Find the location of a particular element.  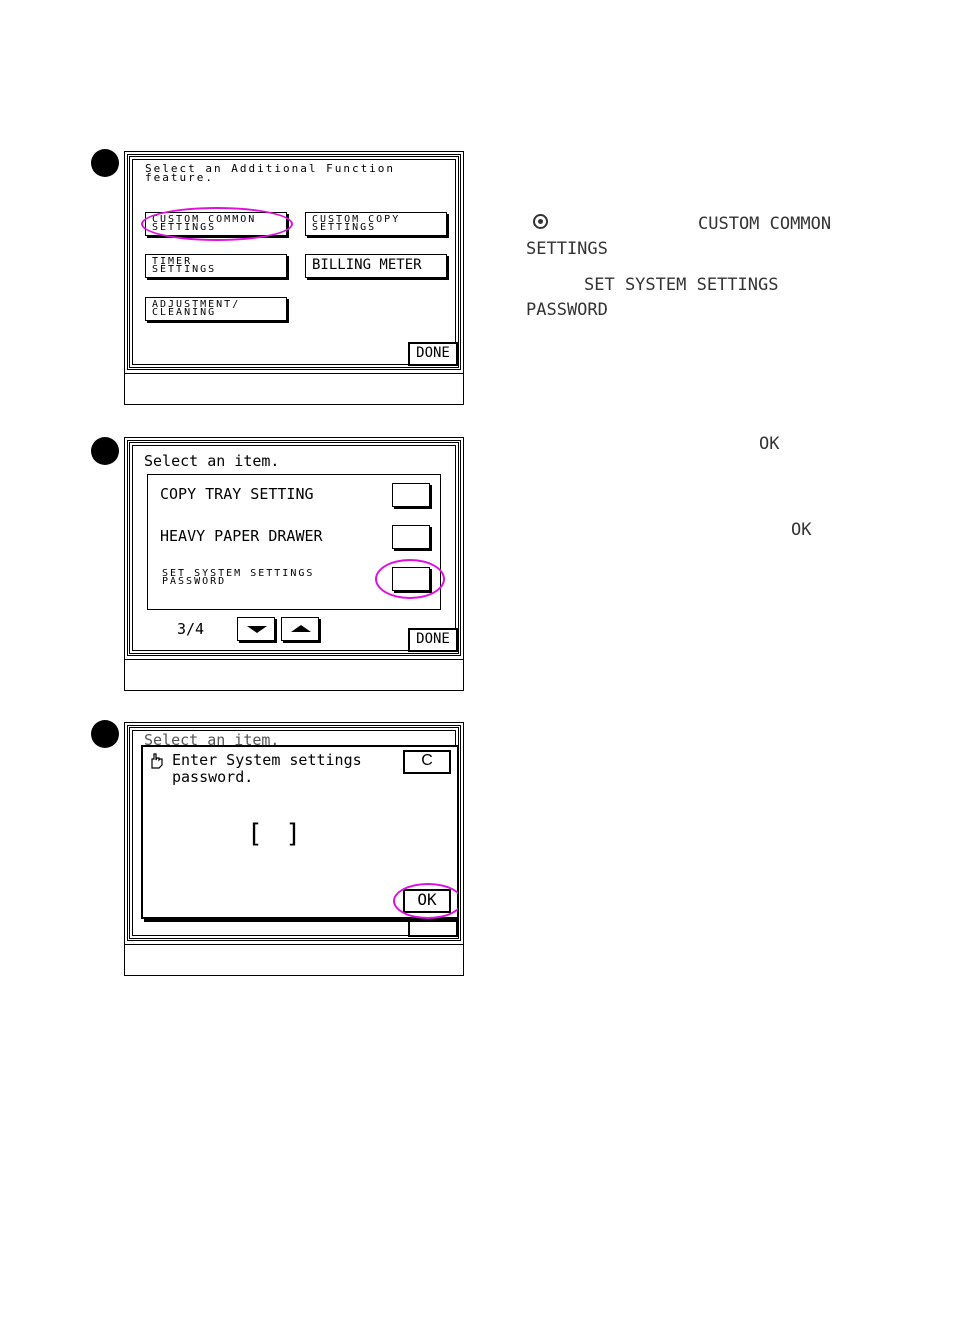

clear-button: C is located at coordinates (427, 762).